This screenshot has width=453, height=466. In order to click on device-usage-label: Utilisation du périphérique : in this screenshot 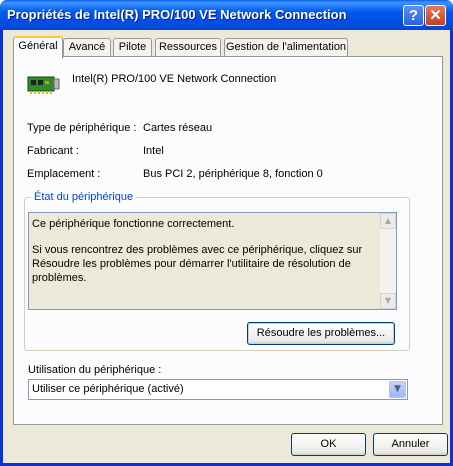, I will do `click(95, 370)`.